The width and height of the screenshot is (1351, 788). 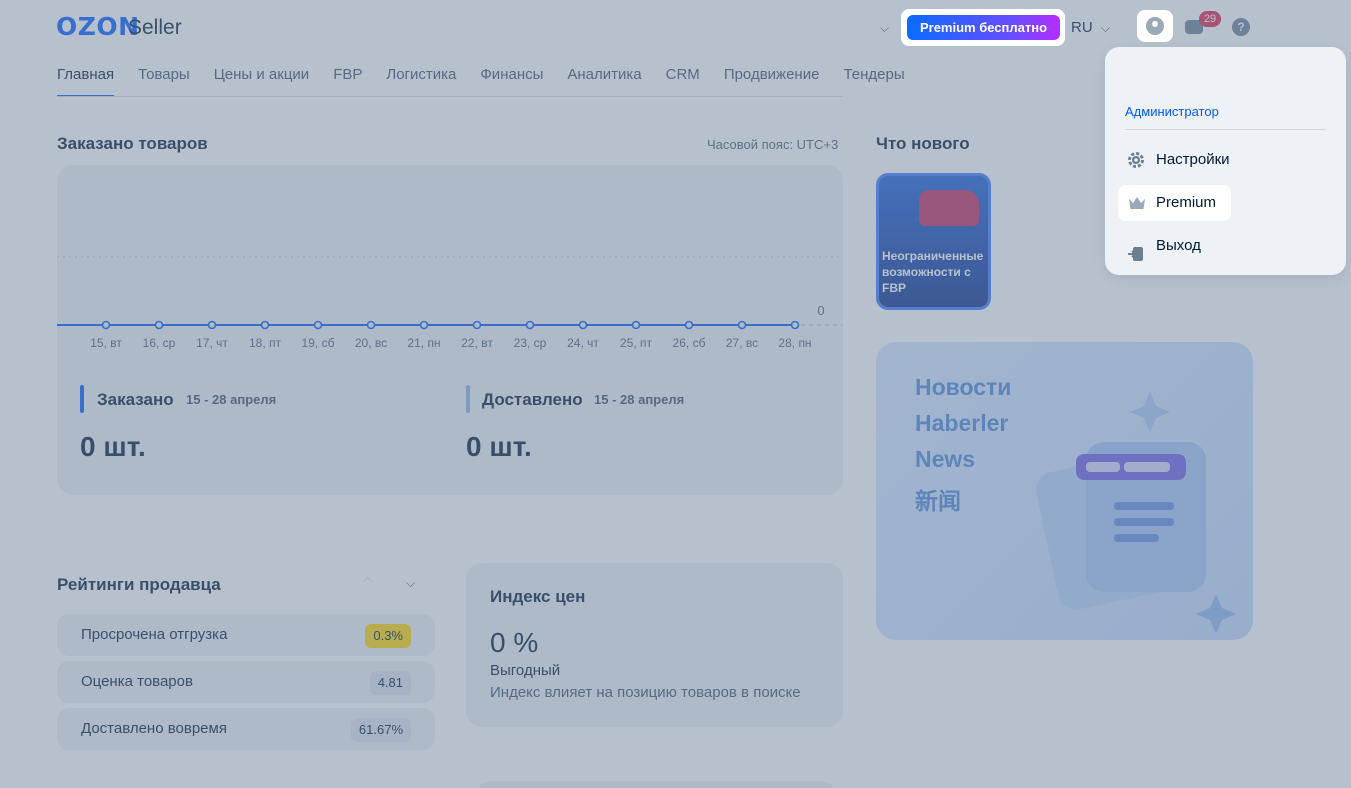 I want to click on news-banner-line: Новости, so click(x=963, y=387).